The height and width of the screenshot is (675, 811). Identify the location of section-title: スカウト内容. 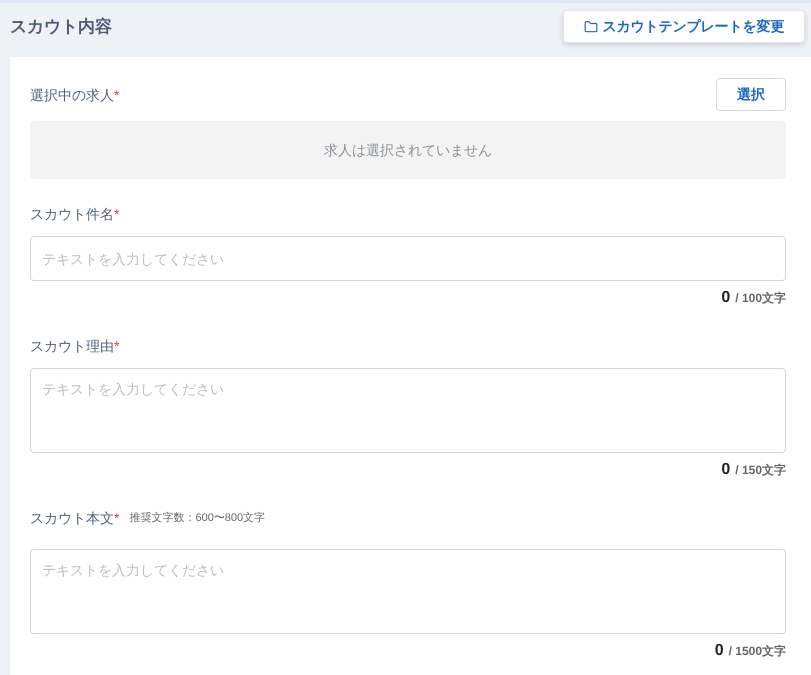
(61, 27).